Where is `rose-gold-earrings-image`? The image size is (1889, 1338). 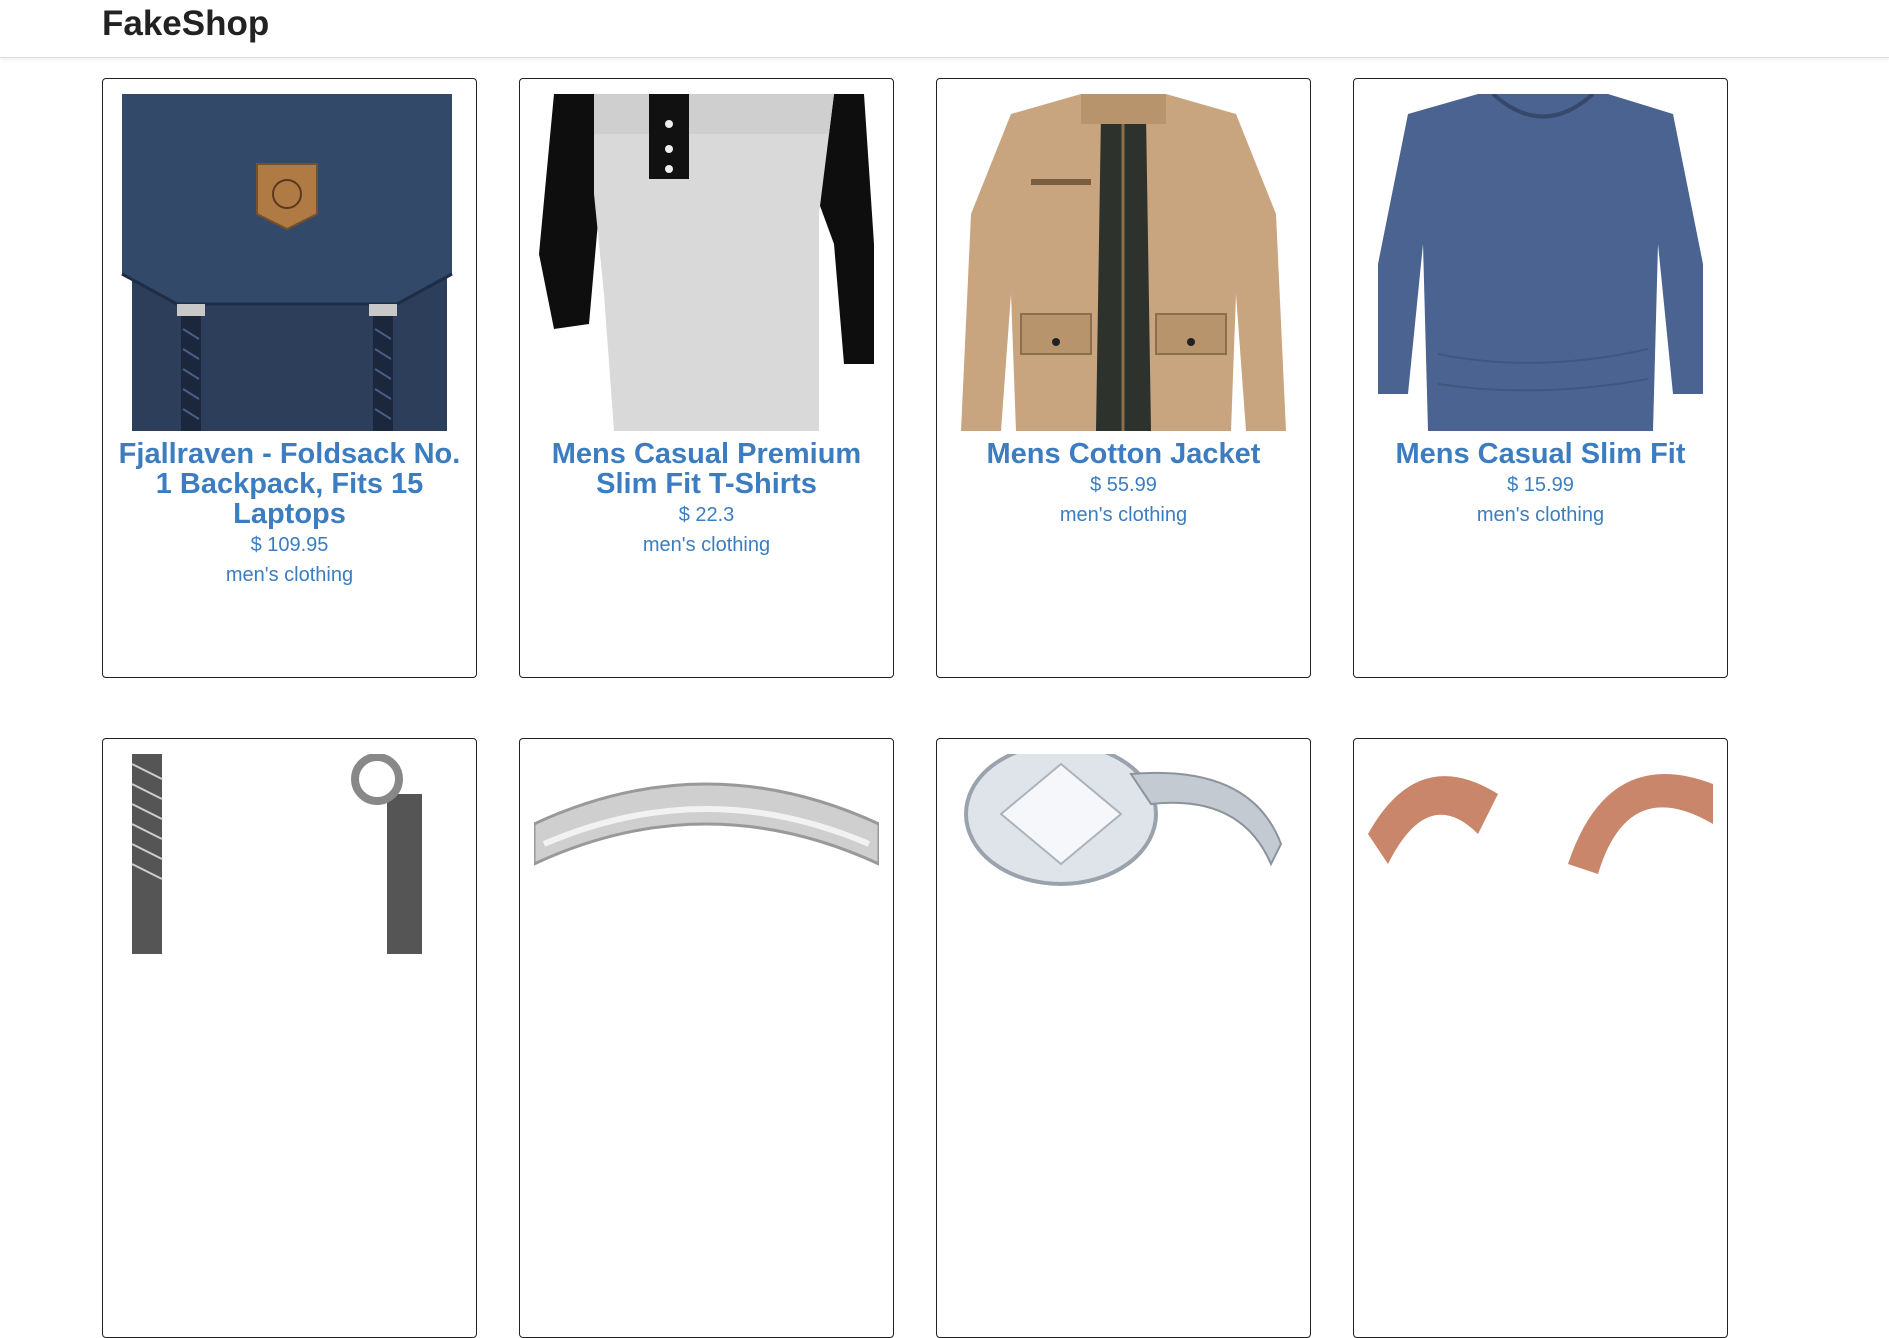
rose-gold-earrings-image is located at coordinates (1540, 922).